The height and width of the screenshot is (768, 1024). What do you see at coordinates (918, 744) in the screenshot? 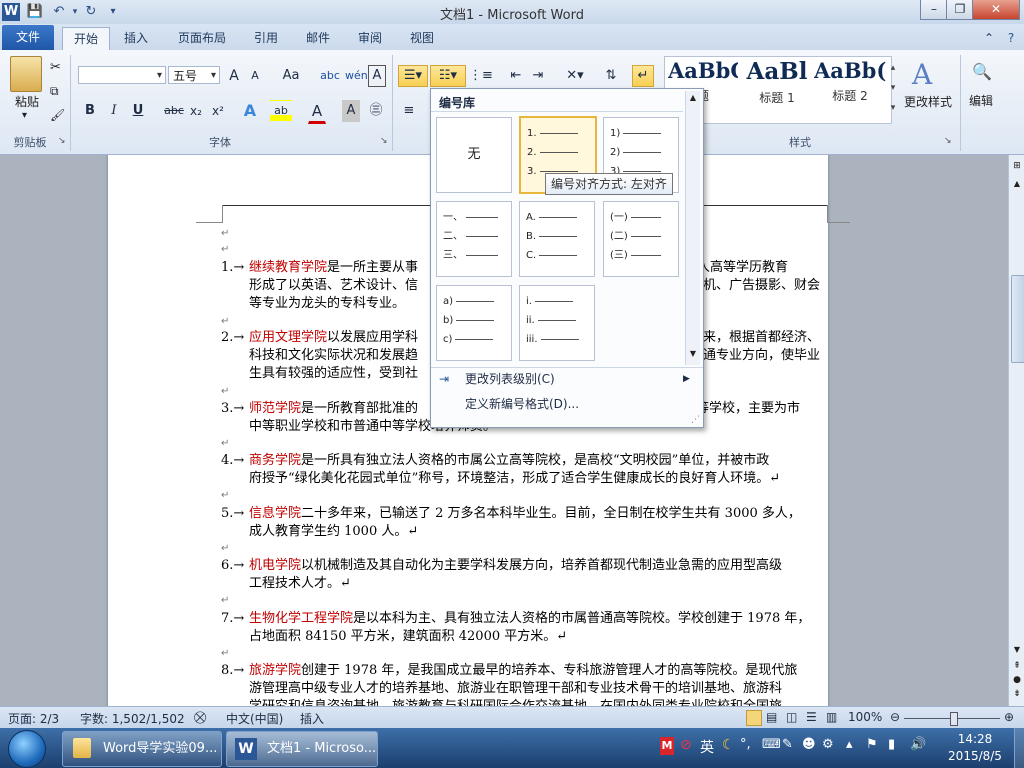
I see `volume-icon: 🔊` at bounding box center [918, 744].